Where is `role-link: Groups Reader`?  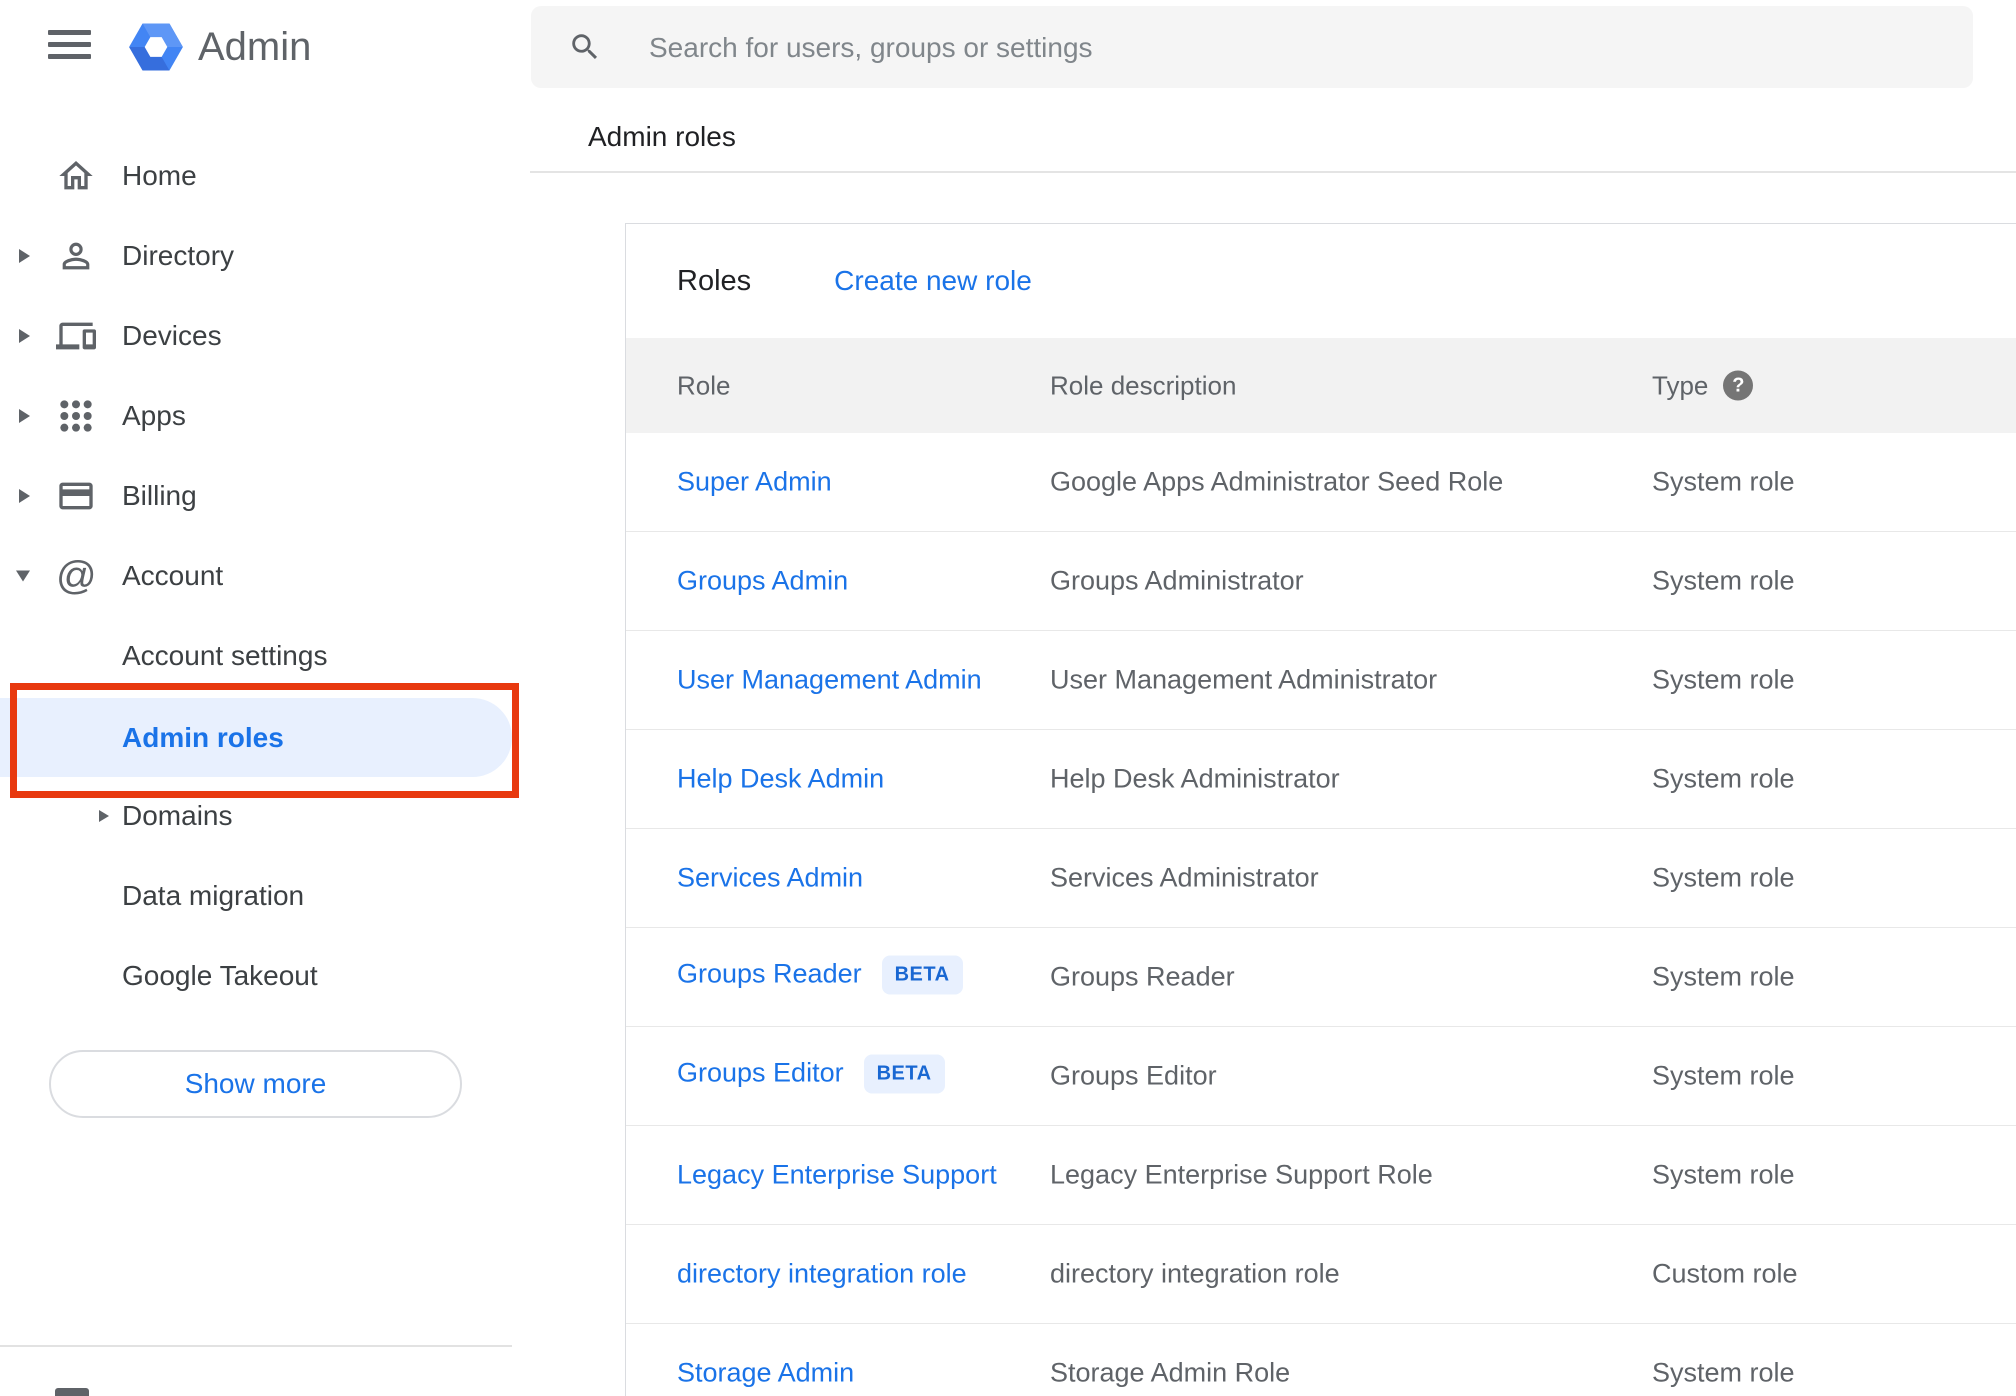
role-link: Groups Reader is located at coordinates (769, 974).